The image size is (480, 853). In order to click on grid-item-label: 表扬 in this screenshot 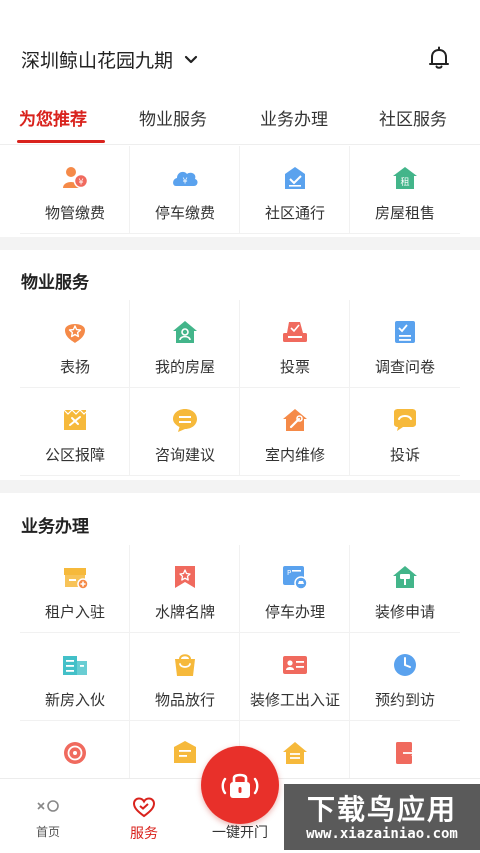, I will do `click(74, 367)`.